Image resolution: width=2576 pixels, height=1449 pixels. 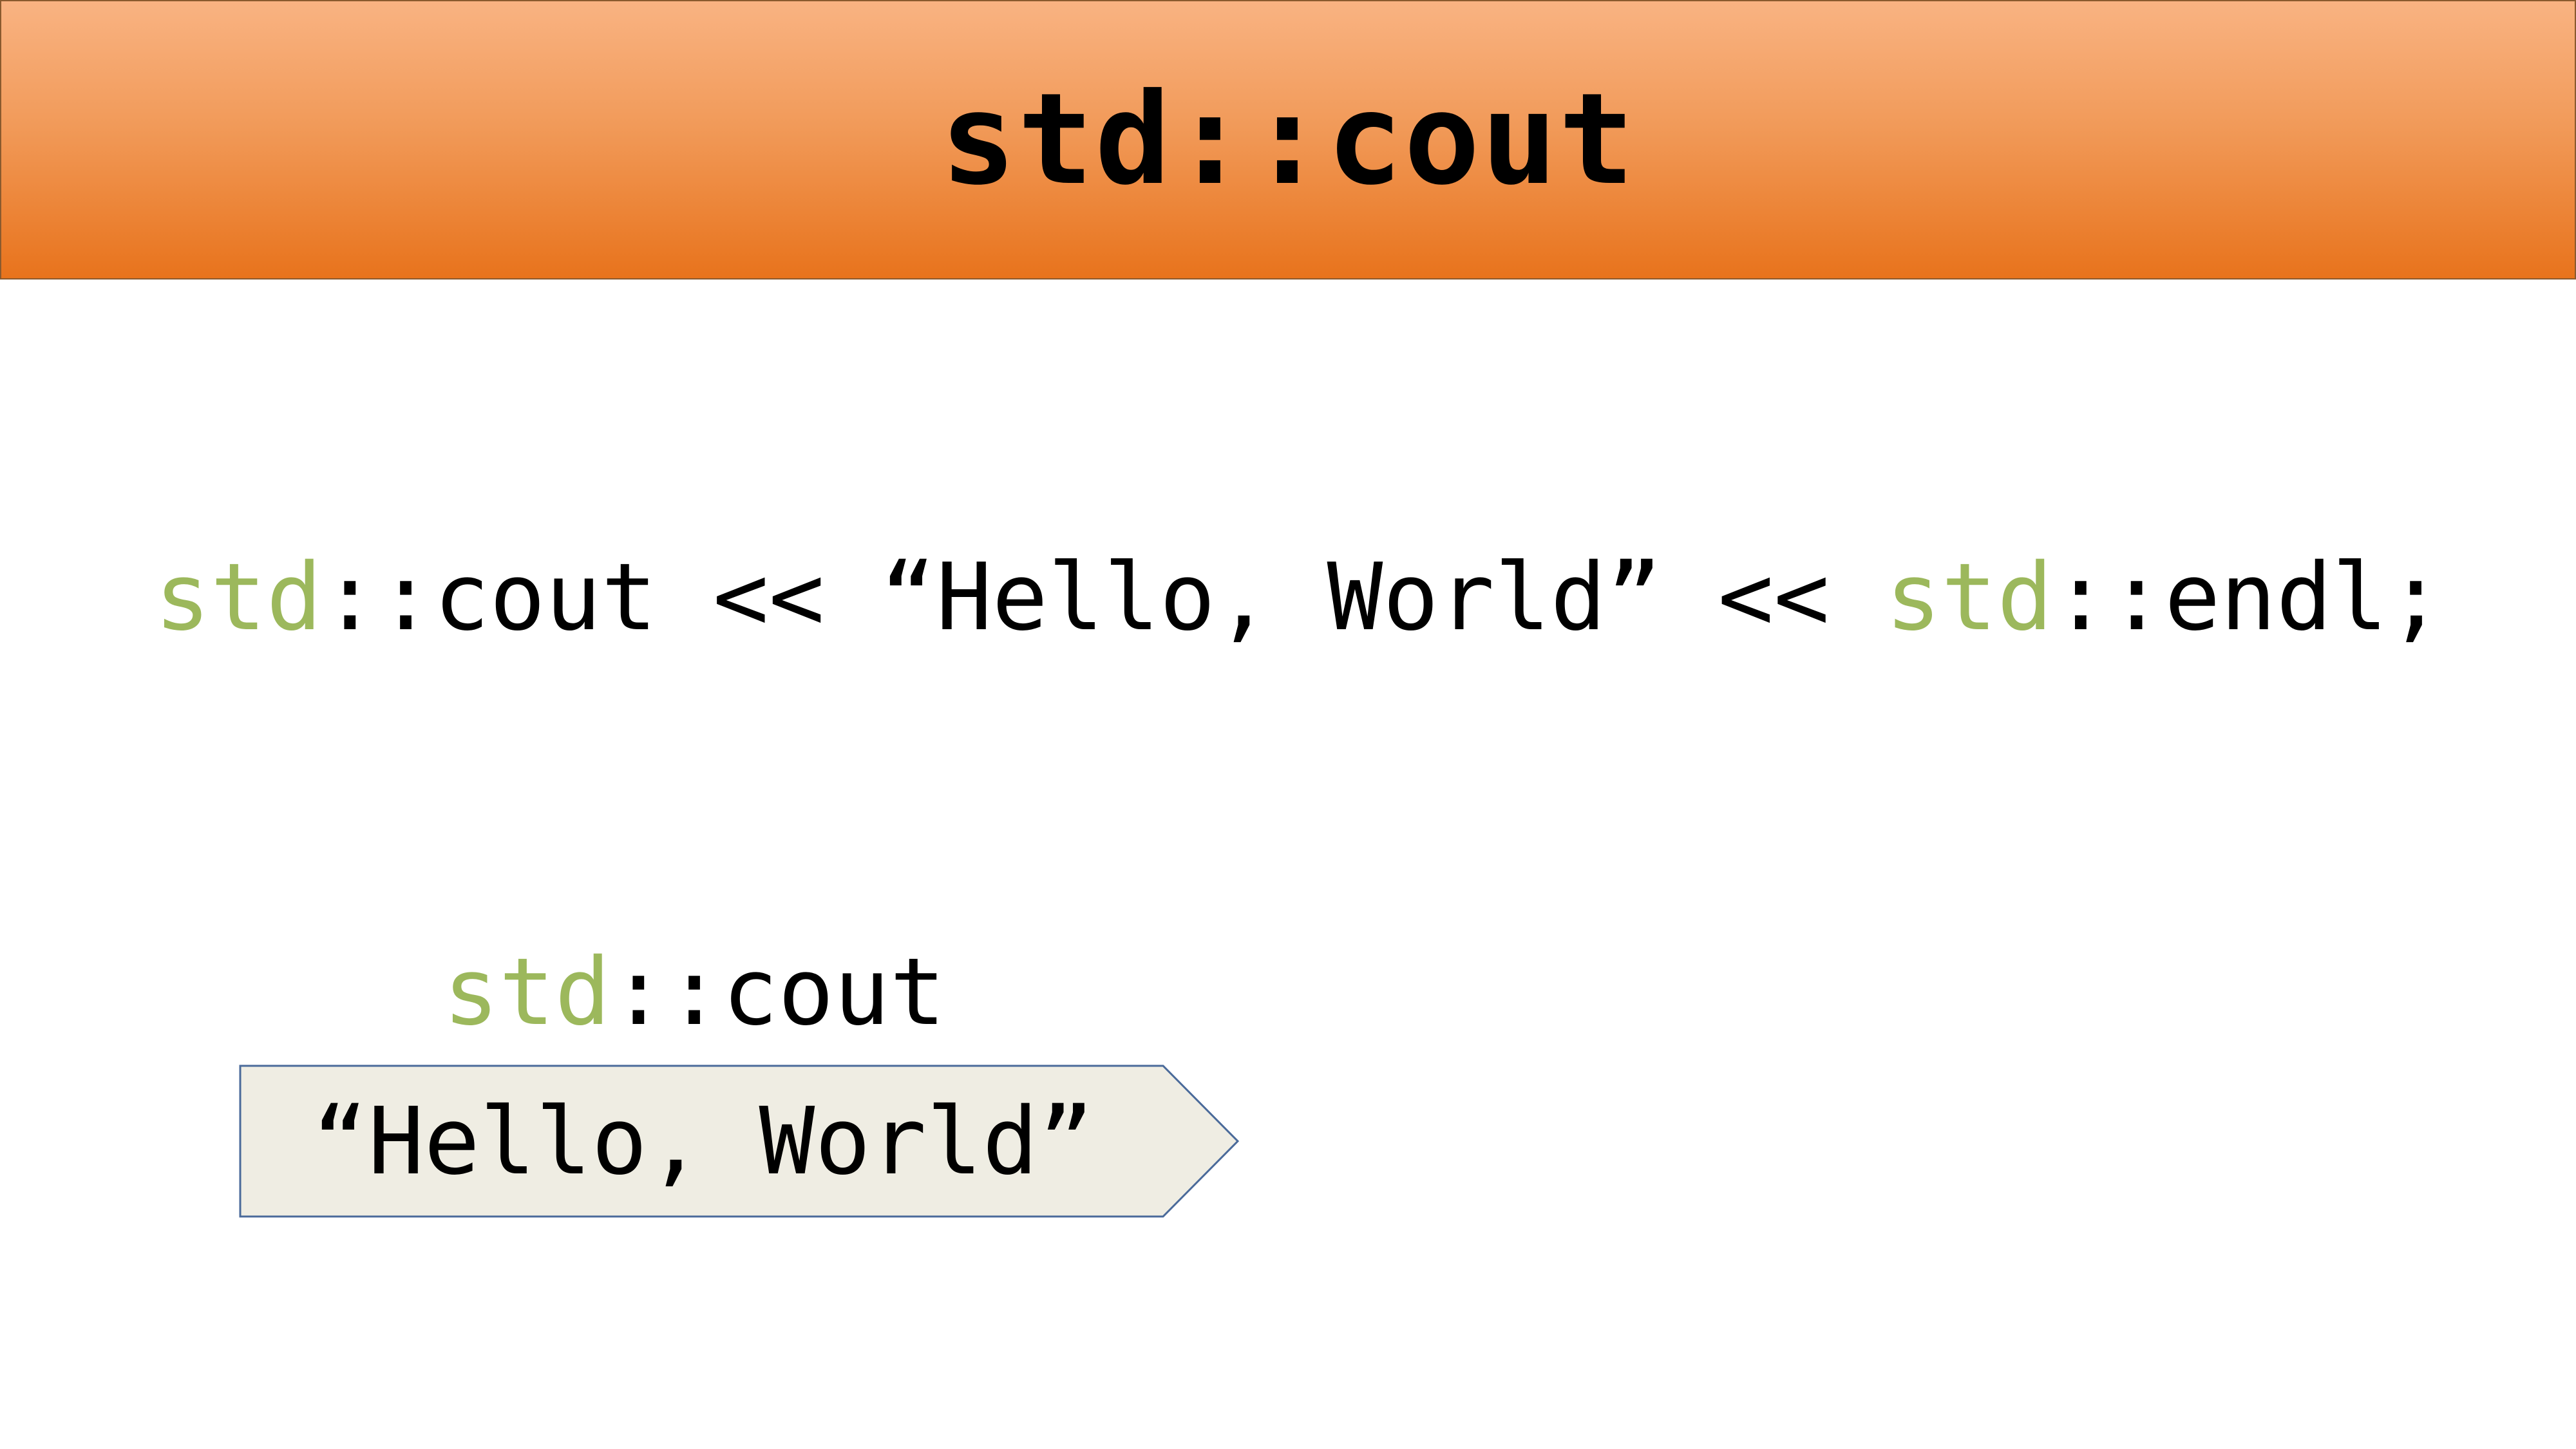 I want to click on arrow-string-literal: “Hello, World”, so click(x=703, y=1141).